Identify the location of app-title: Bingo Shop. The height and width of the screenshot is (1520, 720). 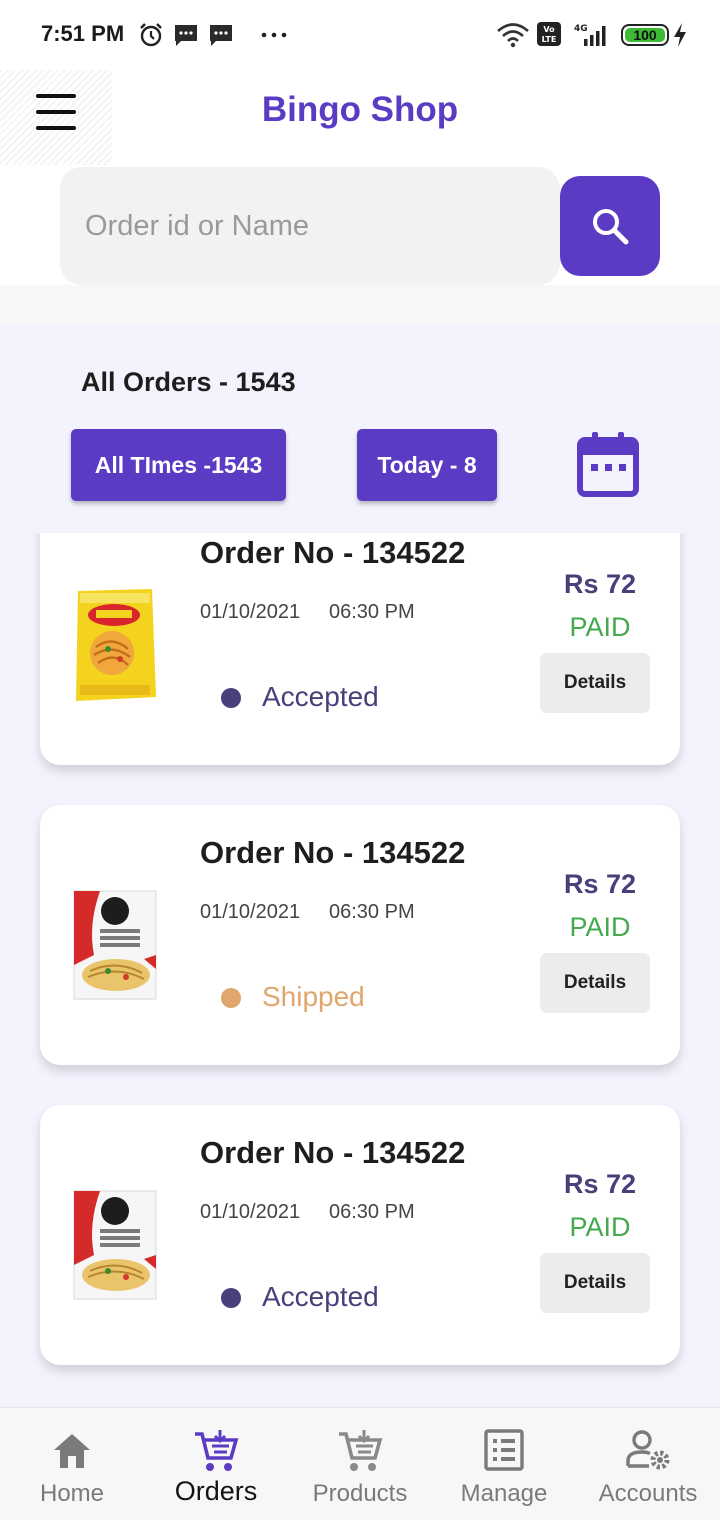
(360, 109).